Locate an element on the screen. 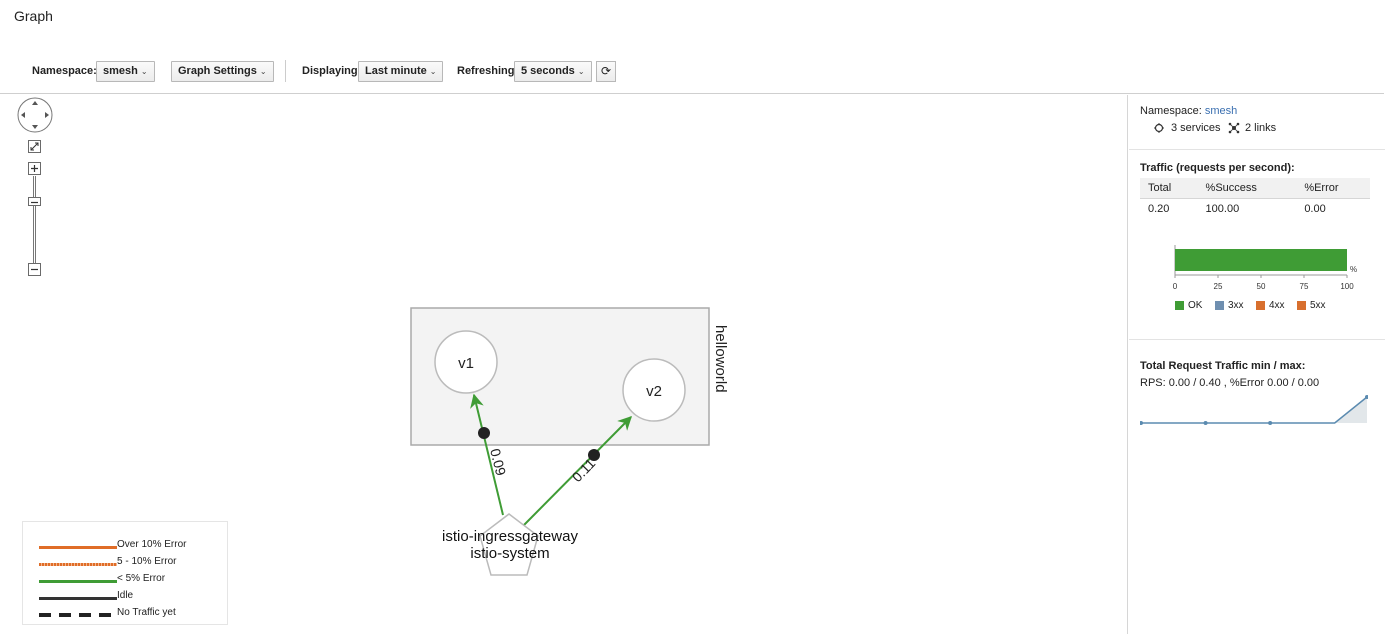 This screenshot has height=634, width=1400. node-v1: v1 is located at coordinates (466, 362).